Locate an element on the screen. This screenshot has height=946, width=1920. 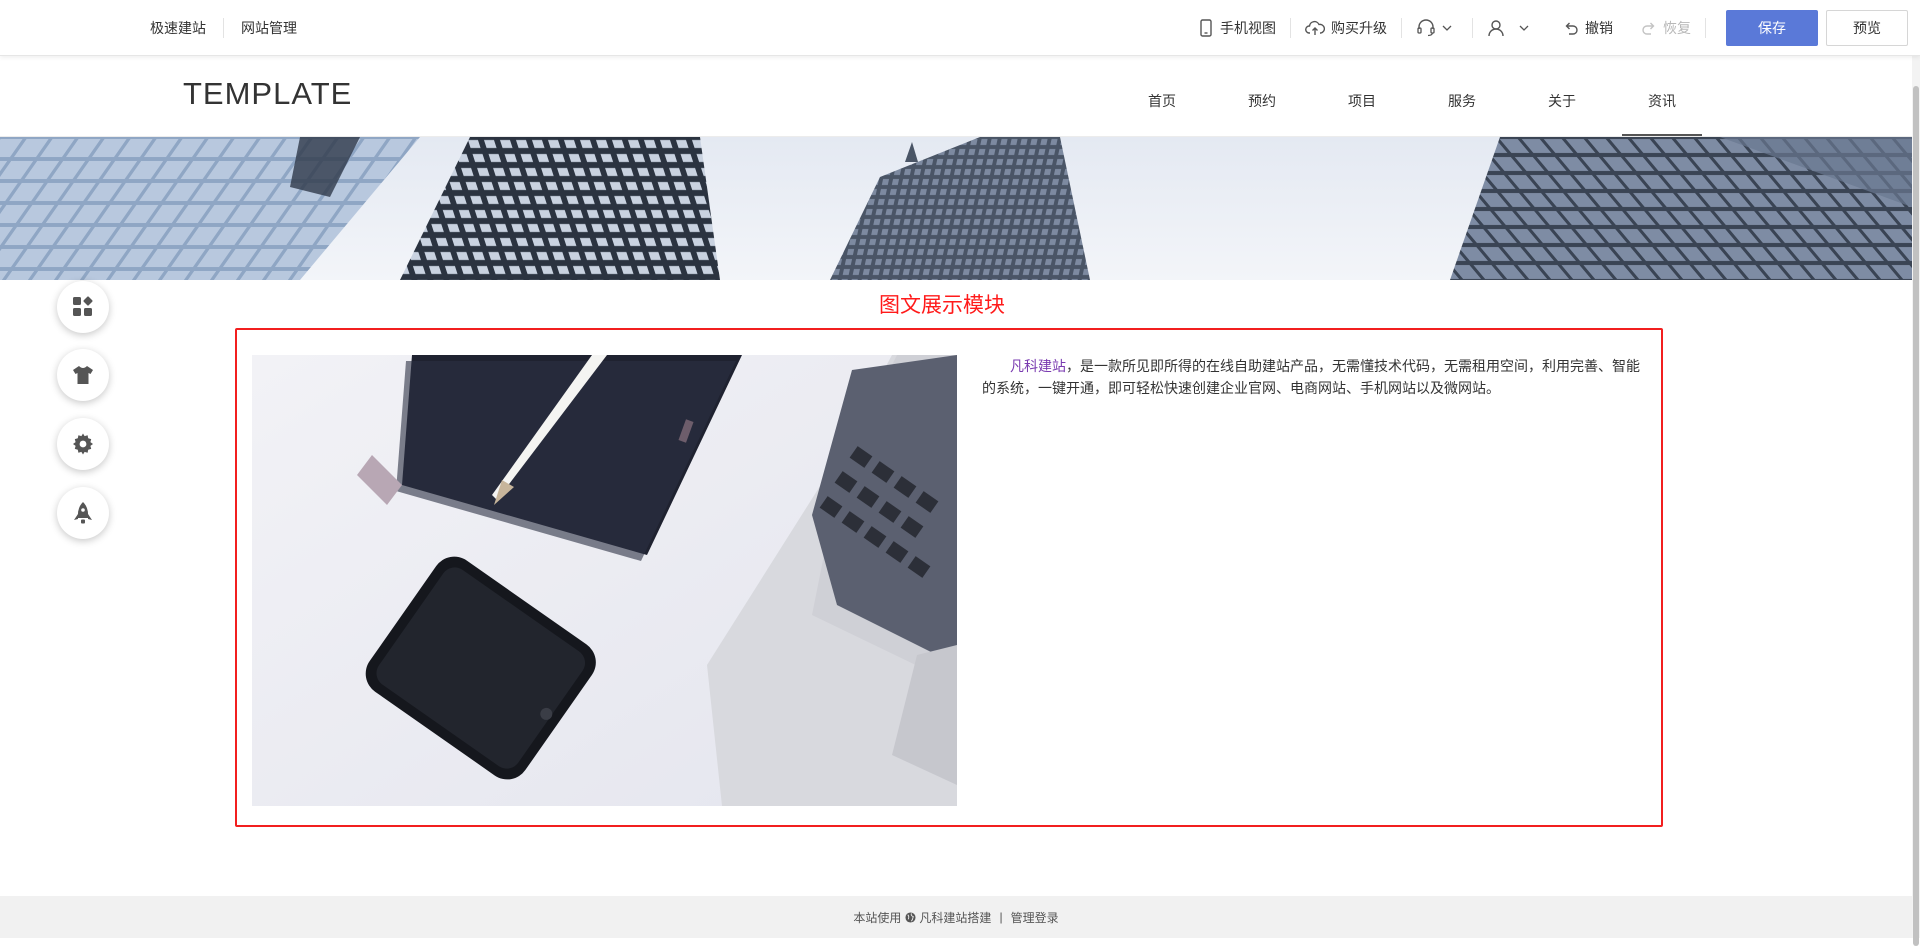
nav-item-services: 服务 is located at coordinates (1462, 96).